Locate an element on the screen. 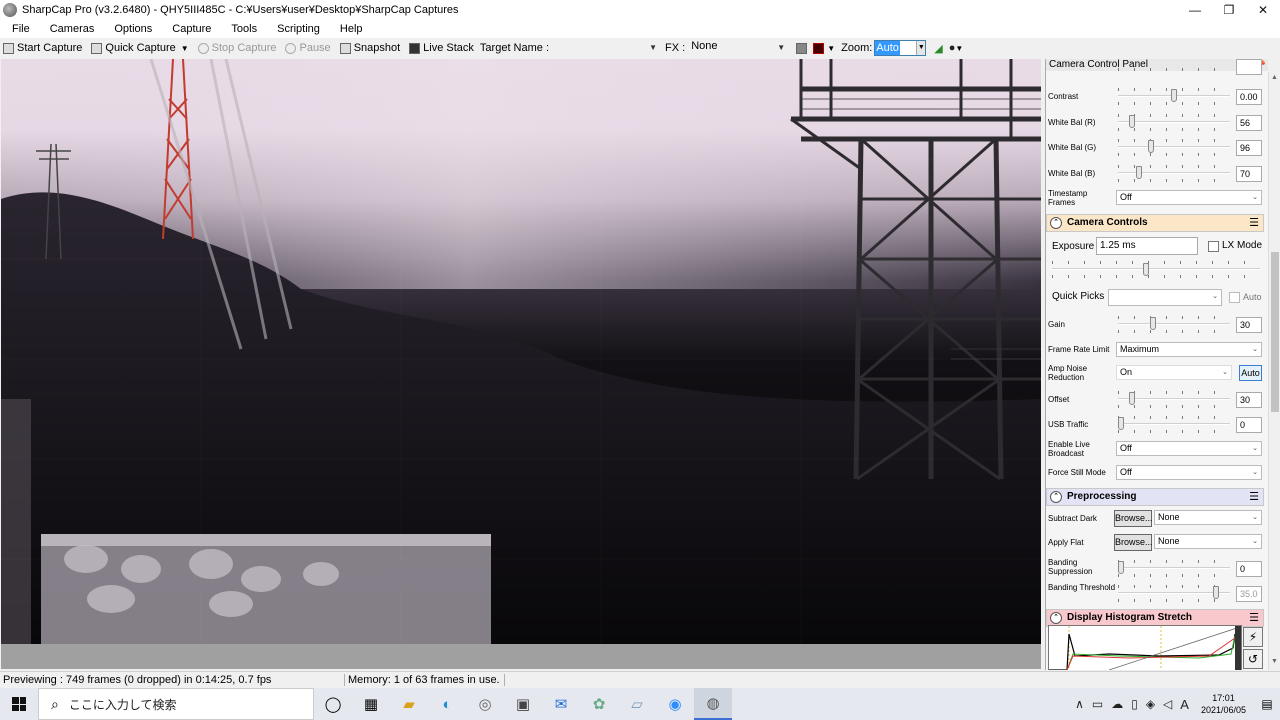 Image resolution: width=1280 pixels, height=720 pixels. offset-slider-thumb is located at coordinates (1132, 398).